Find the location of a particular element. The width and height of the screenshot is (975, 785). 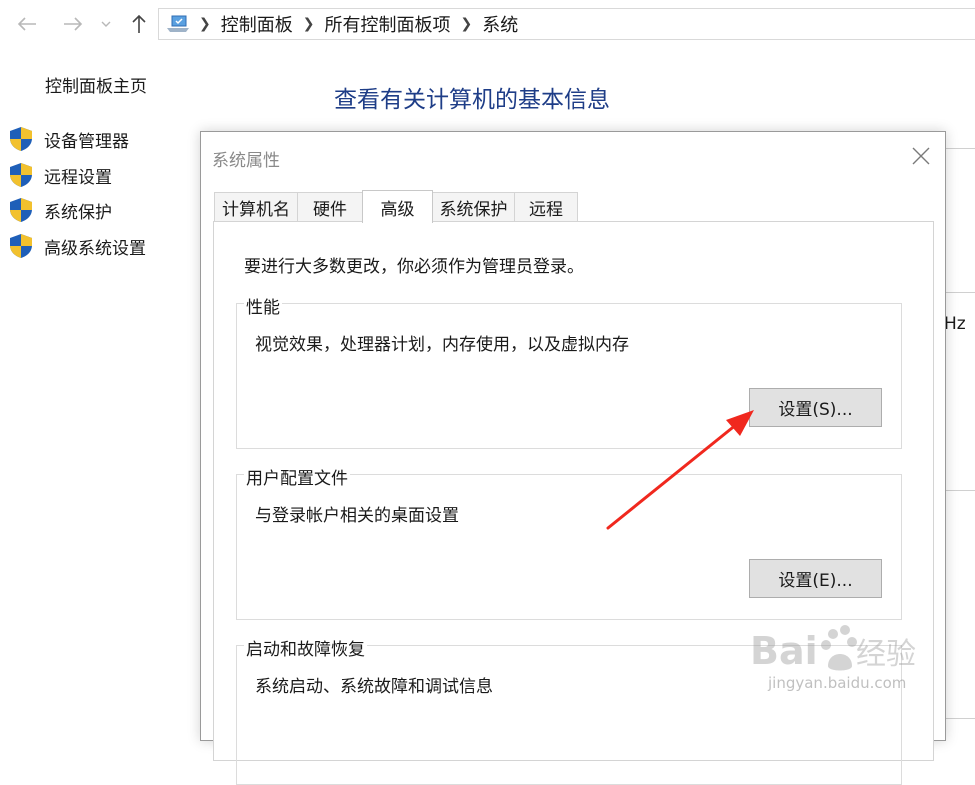

svg-text: Bai is located at coordinates (784, 651).